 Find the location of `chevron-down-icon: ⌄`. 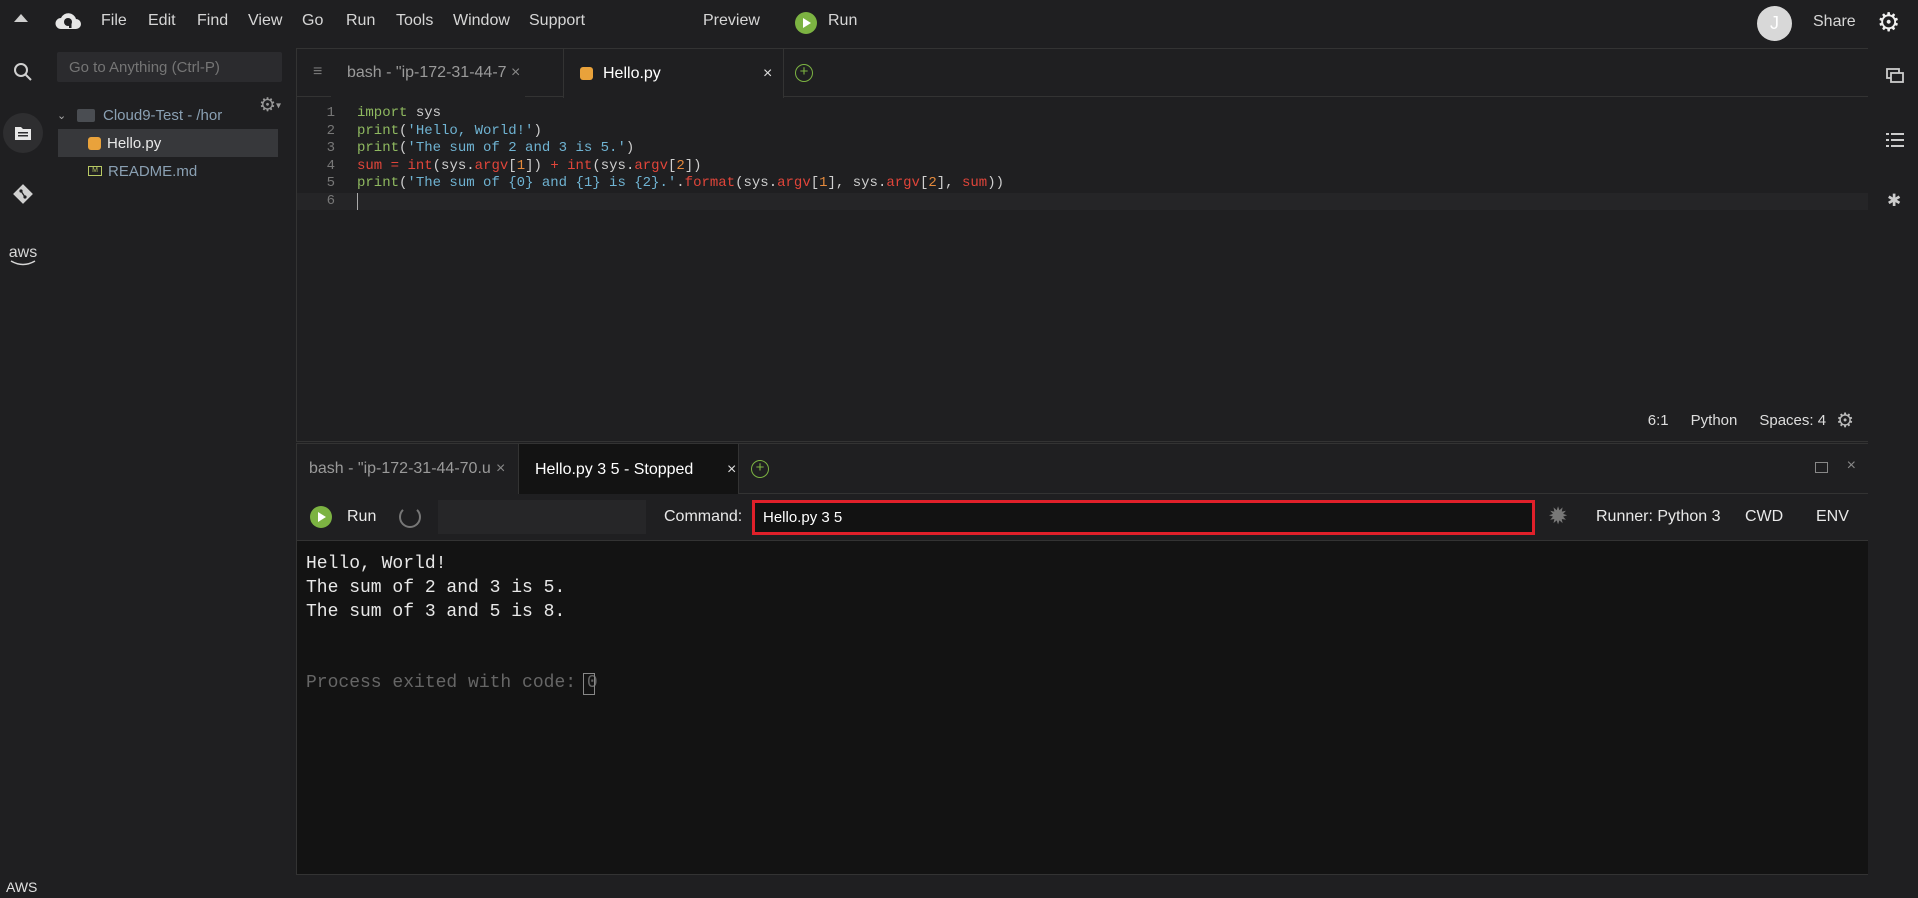

chevron-down-icon: ⌄ is located at coordinates (62, 115).